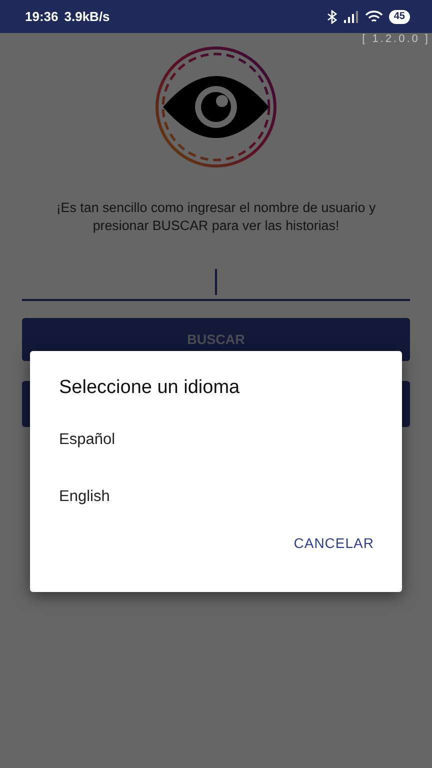 Image resolution: width=432 pixels, height=768 pixels. I want to click on signal-icon, so click(350, 16).